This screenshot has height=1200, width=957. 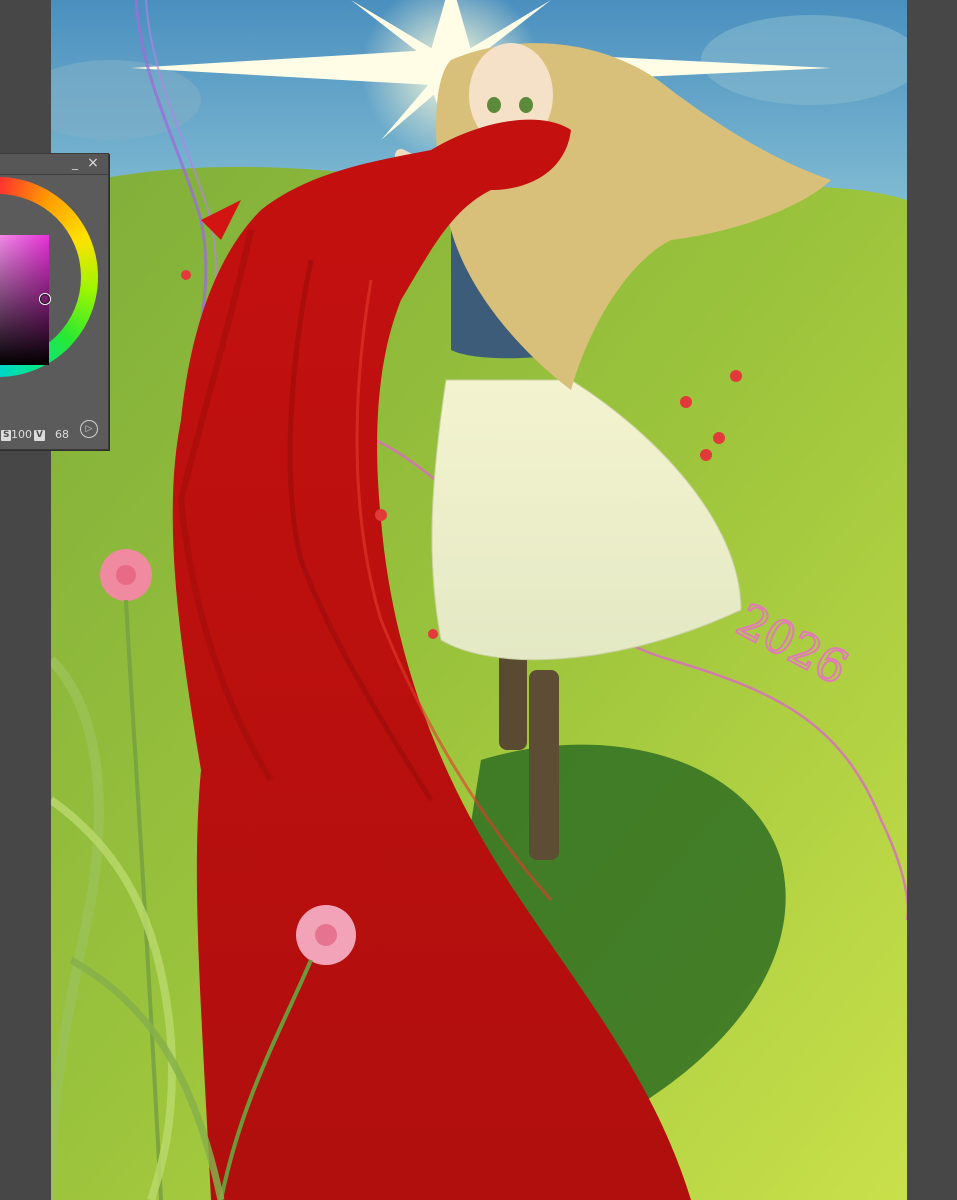 I want to click on color-wheel-titlebar: _ ×, so click(x=54, y=164).